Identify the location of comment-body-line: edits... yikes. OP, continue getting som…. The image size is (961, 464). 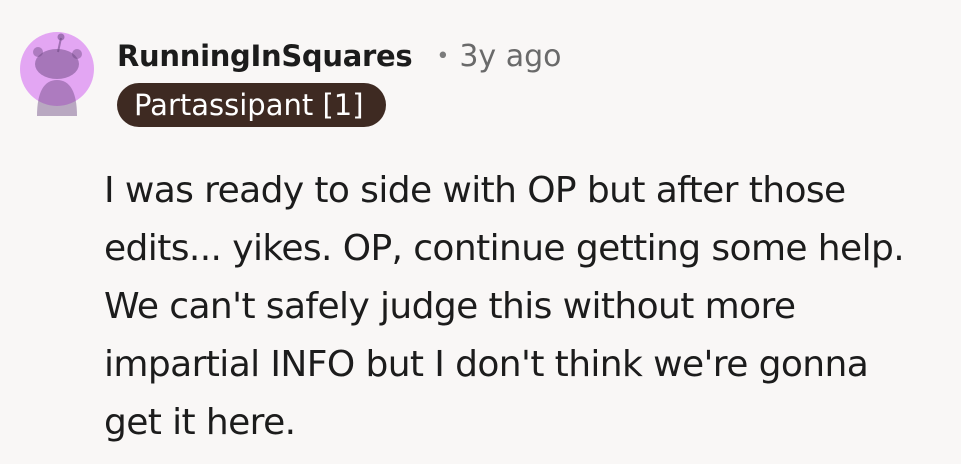
(504, 248).